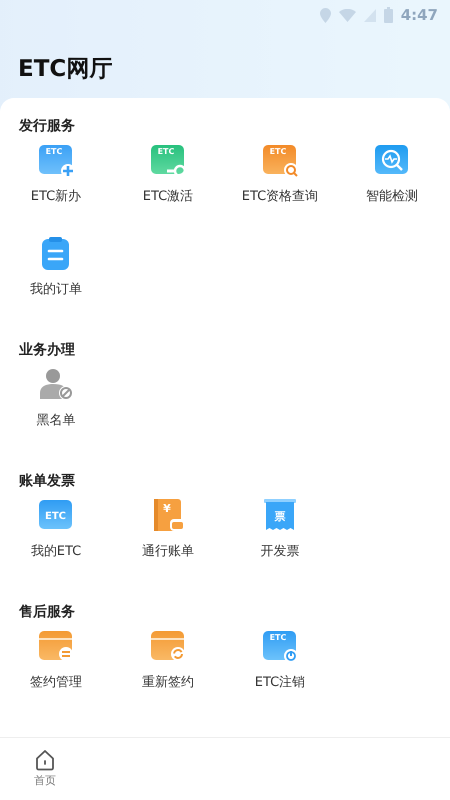 This screenshot has height=800, width=450. I want to click on section-title: 业务办理, so click(47, 350).